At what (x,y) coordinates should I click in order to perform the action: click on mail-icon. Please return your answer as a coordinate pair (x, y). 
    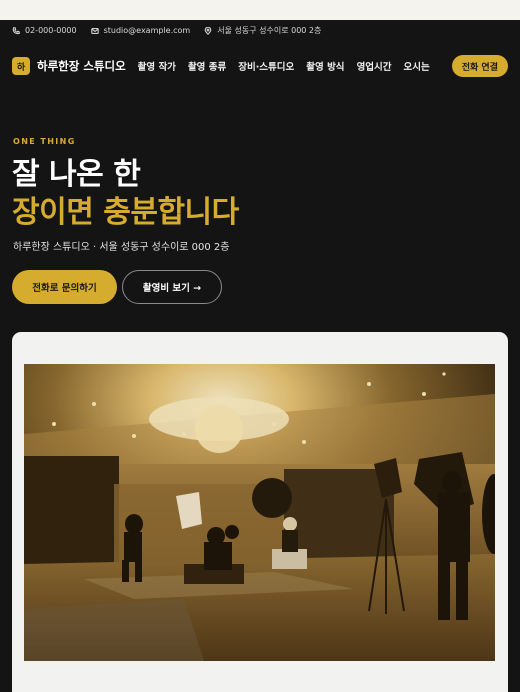
    Looking at the image, I should click on (94, 30).